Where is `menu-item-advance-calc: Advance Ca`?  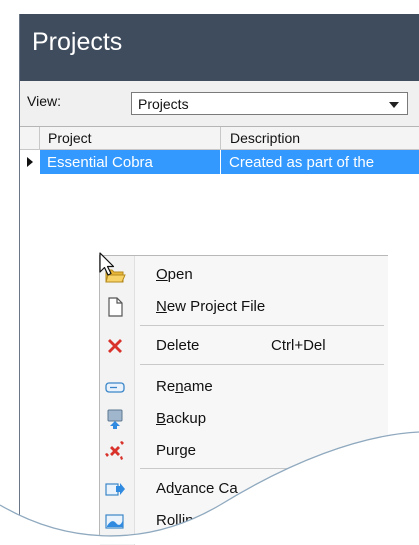 menu-item-advance-calc: Advance Ca is located at coordinates (244, 488).